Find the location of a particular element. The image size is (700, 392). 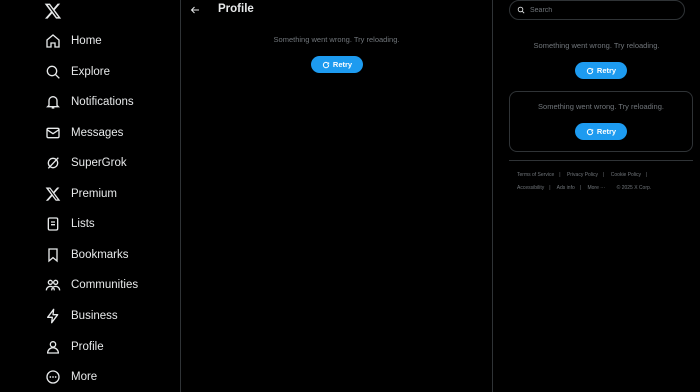

nav-label: Business is located at coordinates (94, 316).